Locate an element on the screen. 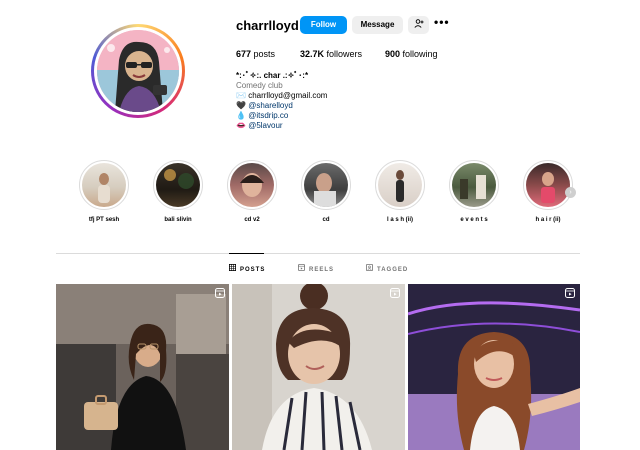  highlight-item: bali slivin is located at coordinates (178, 191).